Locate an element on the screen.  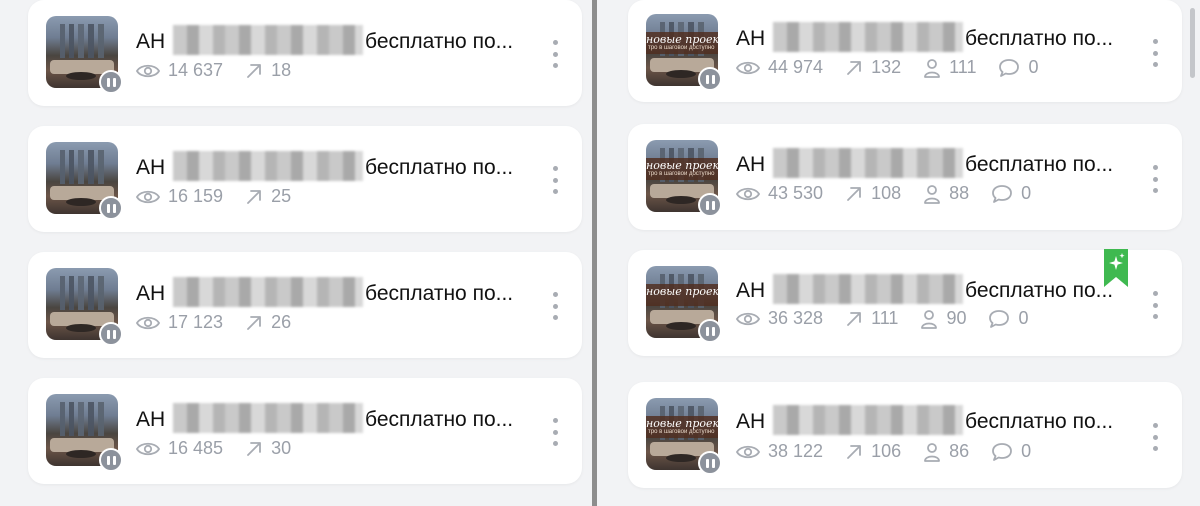
reposts-stat: 132 is located at coordinates (873, 67).